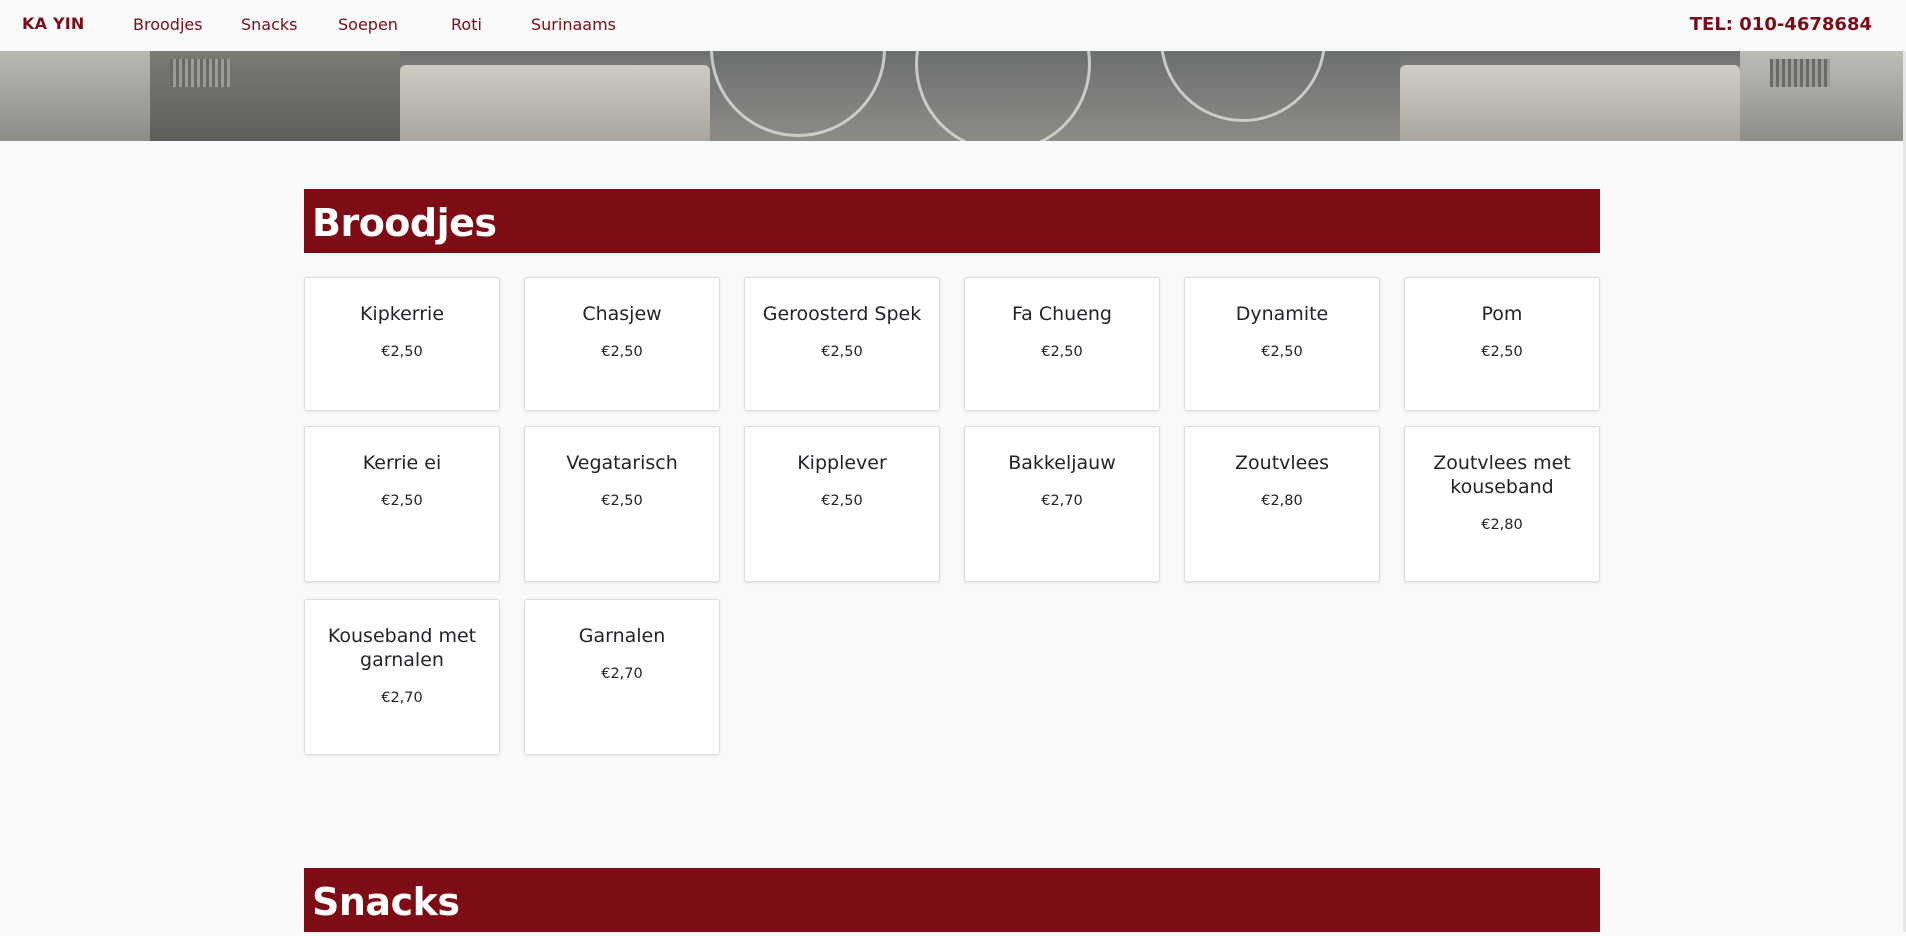 Image resolution: width=1906 pixels, height=936 pixels. What do you see at coordinates (952, 221) in the screenshot?
I see `section-header-broodjes: Broodjes` at bounding box center [952, 221].